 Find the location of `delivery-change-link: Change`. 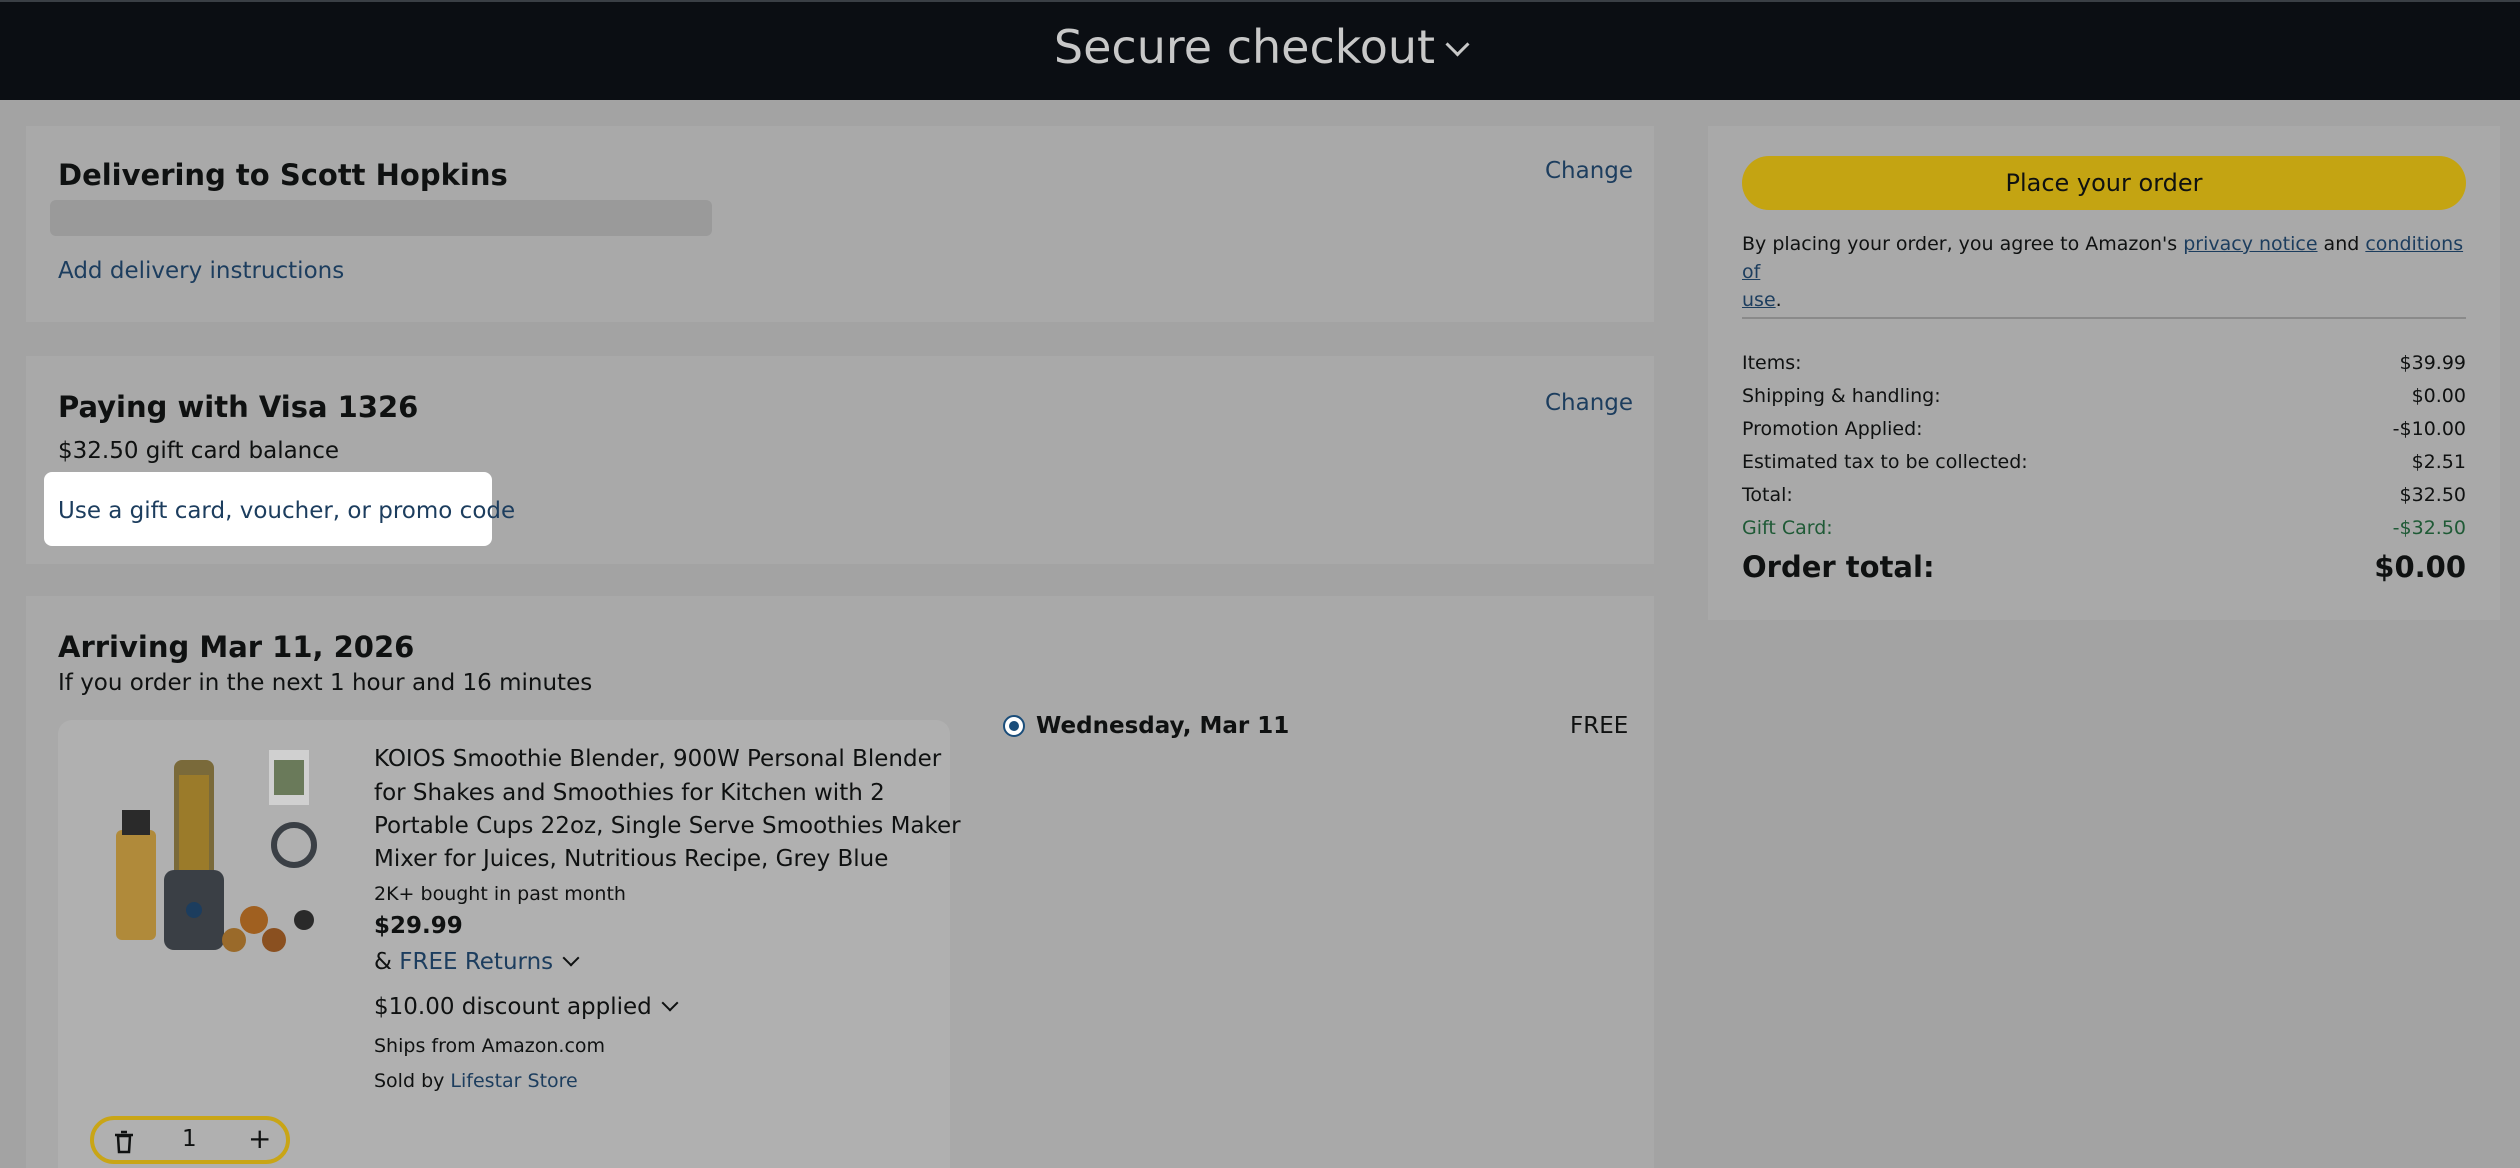

delivery-change-link: Change is located at coordinates (1589, 171).